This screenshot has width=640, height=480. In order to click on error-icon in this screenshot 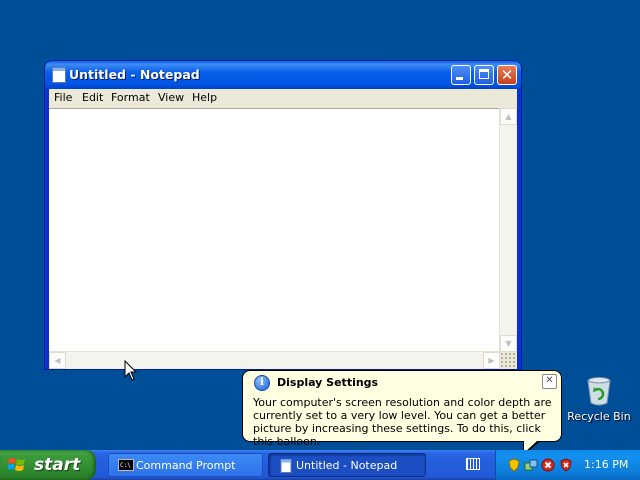, I will do `click(548, 464)`.